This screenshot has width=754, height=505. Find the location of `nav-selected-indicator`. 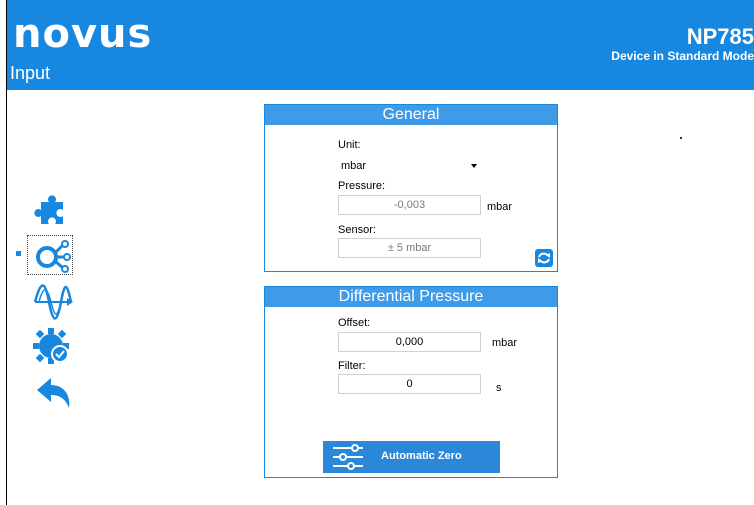

nav-selected-indicator is located at coordinates (18, 253).